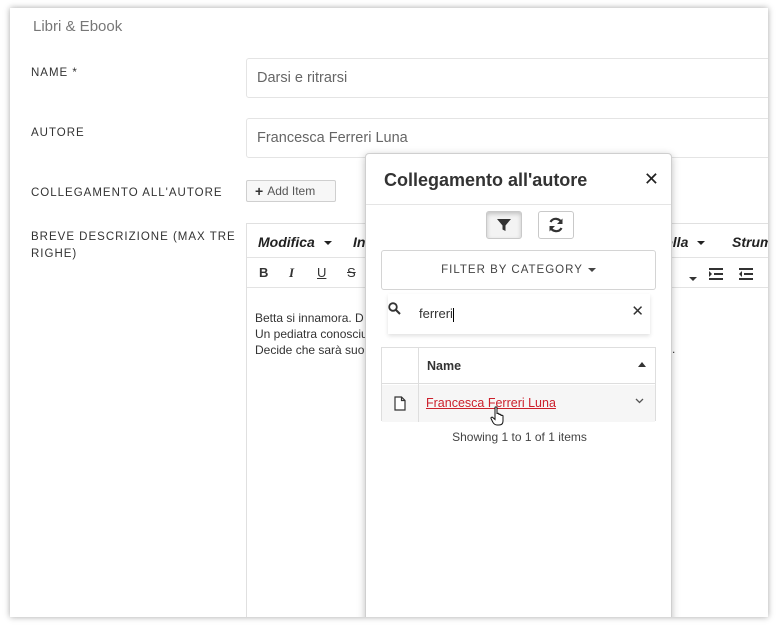 The width and height of the screenshot is (776, 625). Describe the element at coordinates (259, 191) in the screenshot. I see `plus-icon: +` at that location.